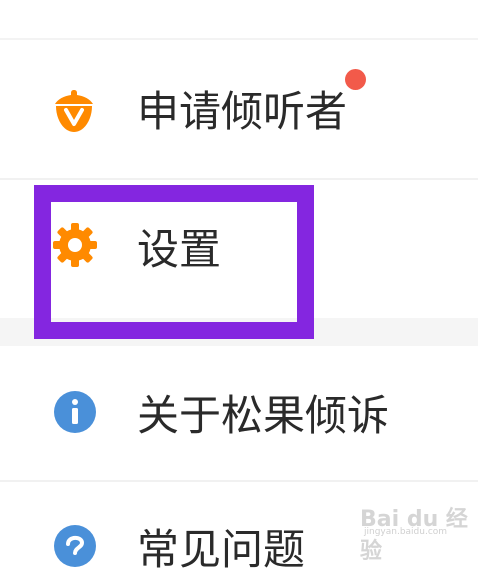 The height and width of the screenshot is (574, 478). Describe the element at coordinates (355, 79) in the screenshot. I see `notification-badge` at that location.